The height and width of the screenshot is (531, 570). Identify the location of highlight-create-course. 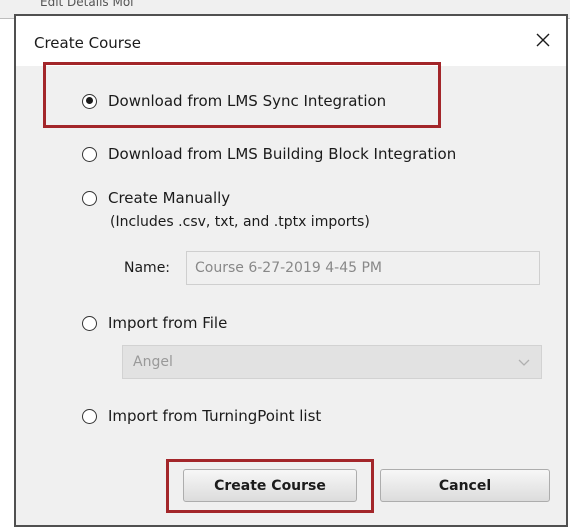
(270, 486).